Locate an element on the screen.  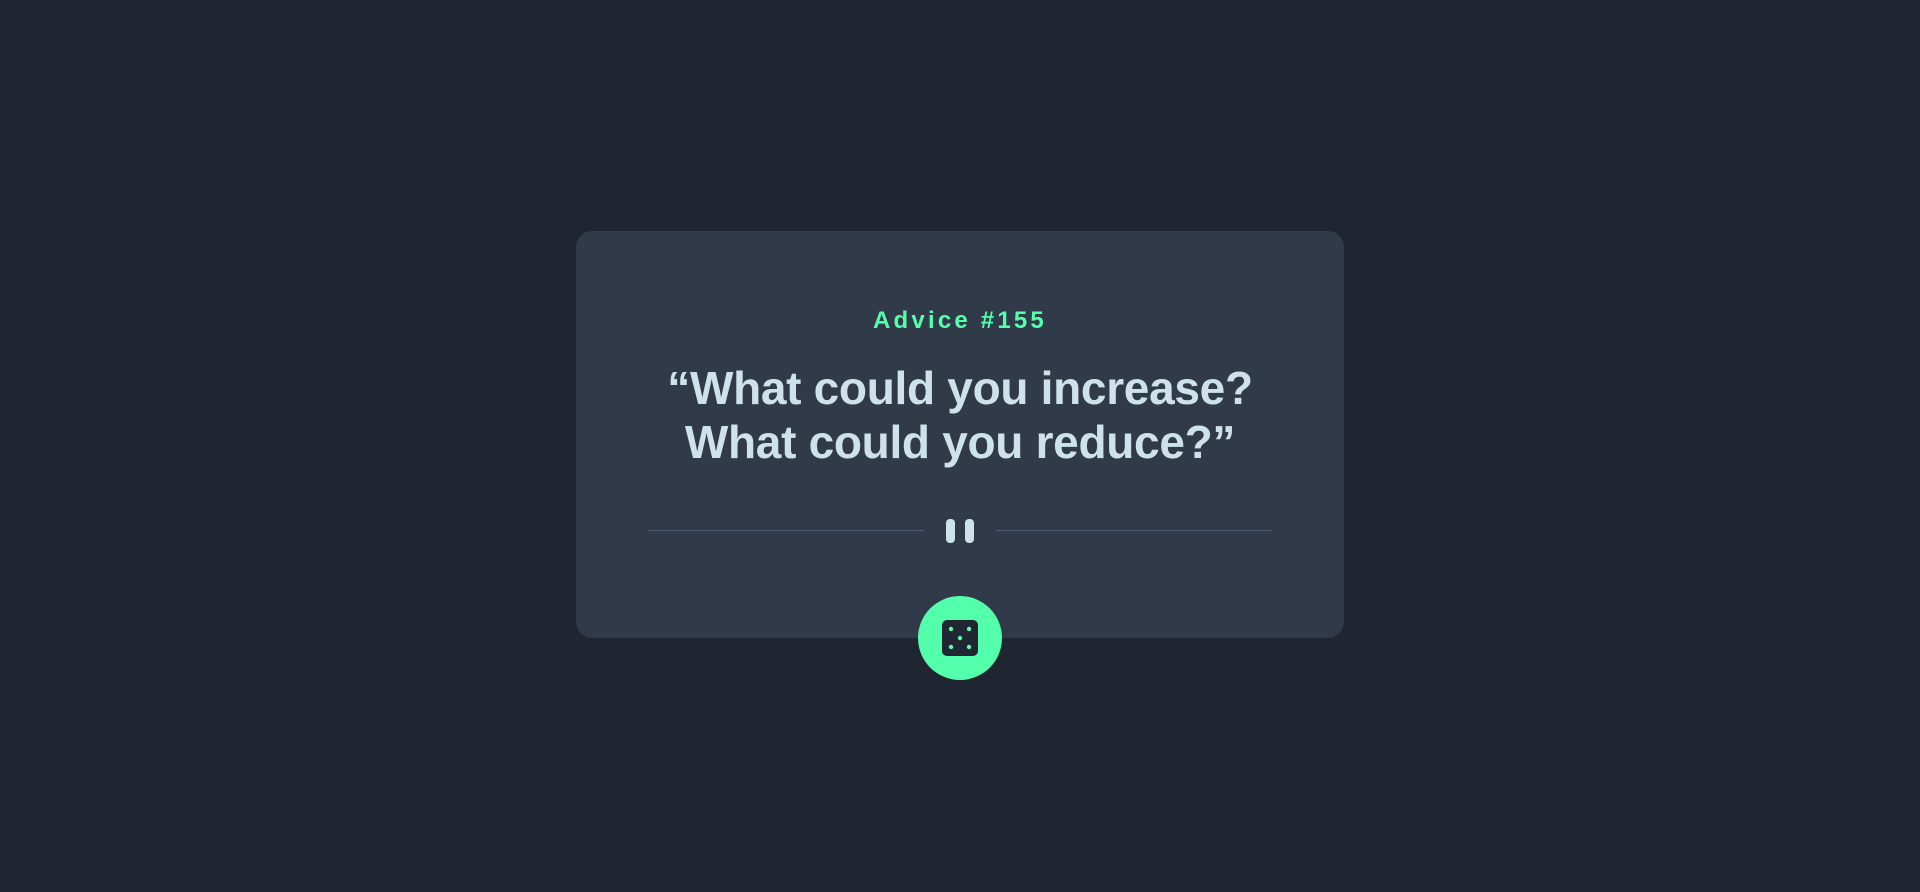
divider is located at coordinates (960, 531).